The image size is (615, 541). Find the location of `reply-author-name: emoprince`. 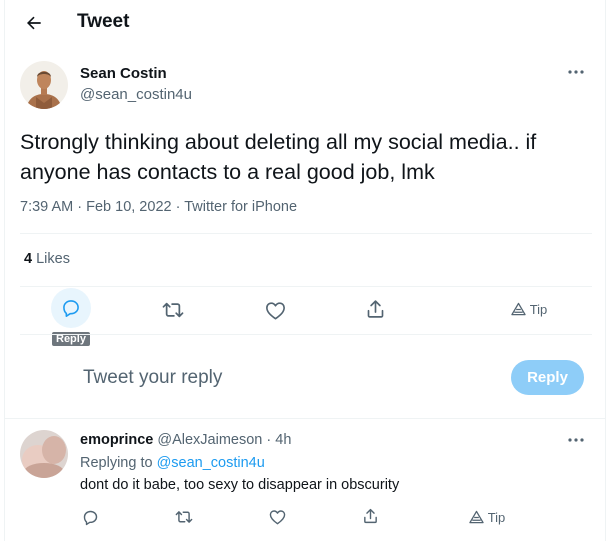

reply-author-name: emoprince is located at coordinates (116, 440).